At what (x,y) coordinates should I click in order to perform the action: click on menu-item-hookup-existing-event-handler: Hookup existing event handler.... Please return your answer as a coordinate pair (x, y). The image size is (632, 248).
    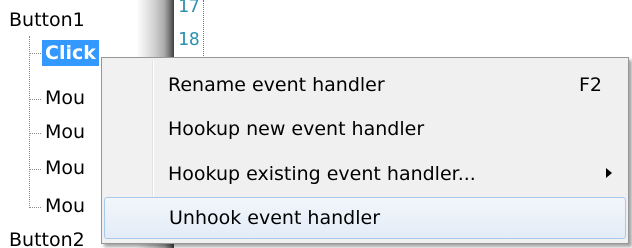
    Looking at the image, I should click on (365, 174).